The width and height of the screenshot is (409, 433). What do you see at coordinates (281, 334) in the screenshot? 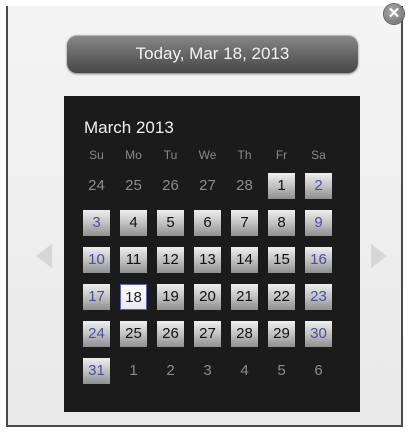
I see `day-cell: 29` at bounding box center [281, 334].